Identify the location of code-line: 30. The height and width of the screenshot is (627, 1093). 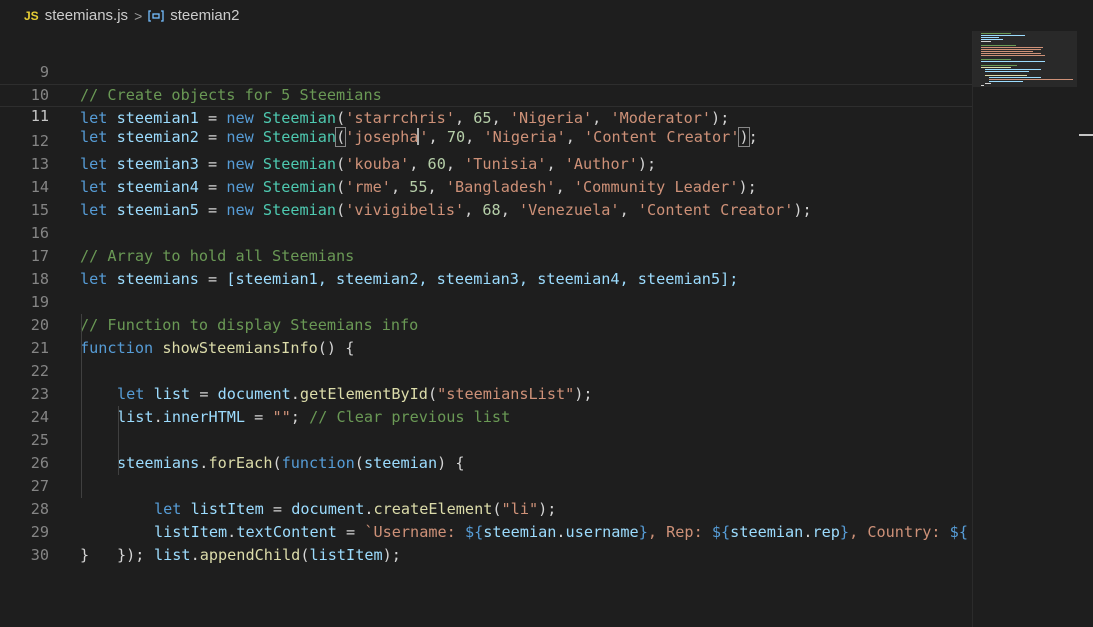
(486, 542).